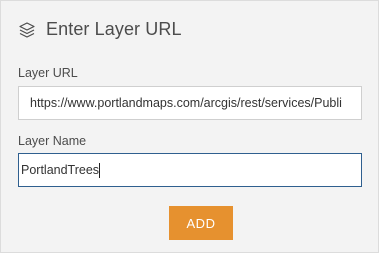  Describe the element at coordinates (60, 170) in the screenshot. I see `layer-name-value: PortlandTrees` at that location.